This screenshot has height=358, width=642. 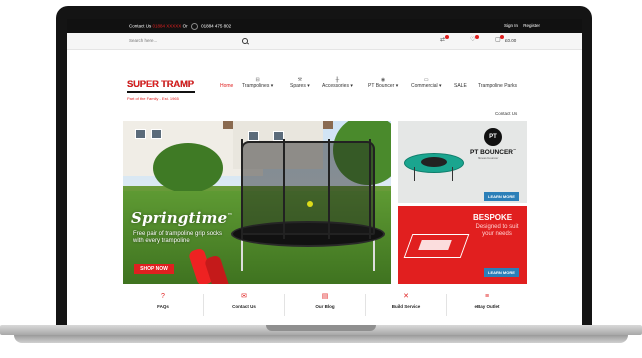 What do you see at coordinates (488, 158) in the screenshot?
I see `pt-small-text: fitness bouncer` at bounding box center [488, 158].